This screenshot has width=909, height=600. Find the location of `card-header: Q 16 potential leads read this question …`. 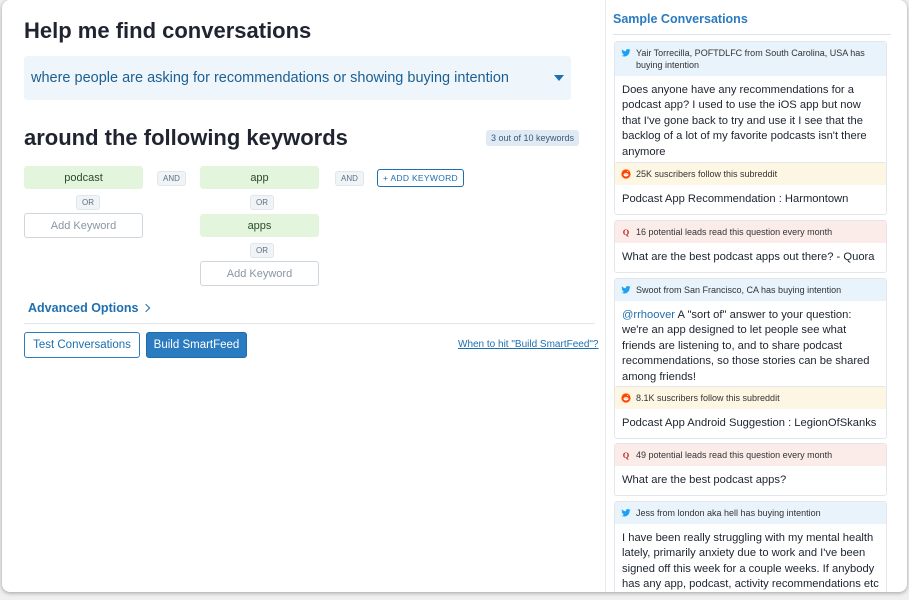

card-header: Q 16 potential leads read this question … is located at coordinates (750, 232).